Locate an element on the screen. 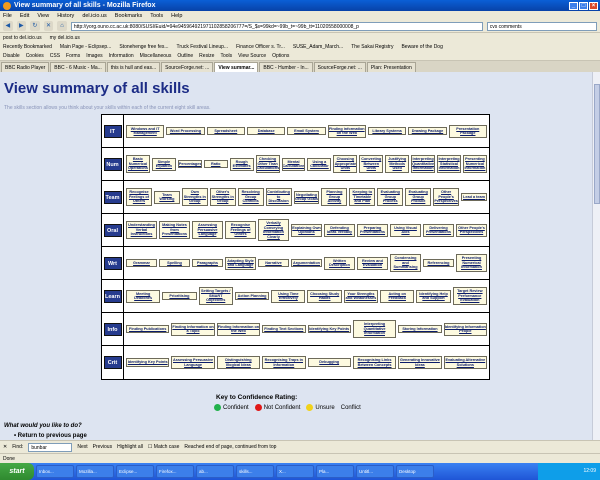  dev-options: Options is located at coordinates (280, 56).